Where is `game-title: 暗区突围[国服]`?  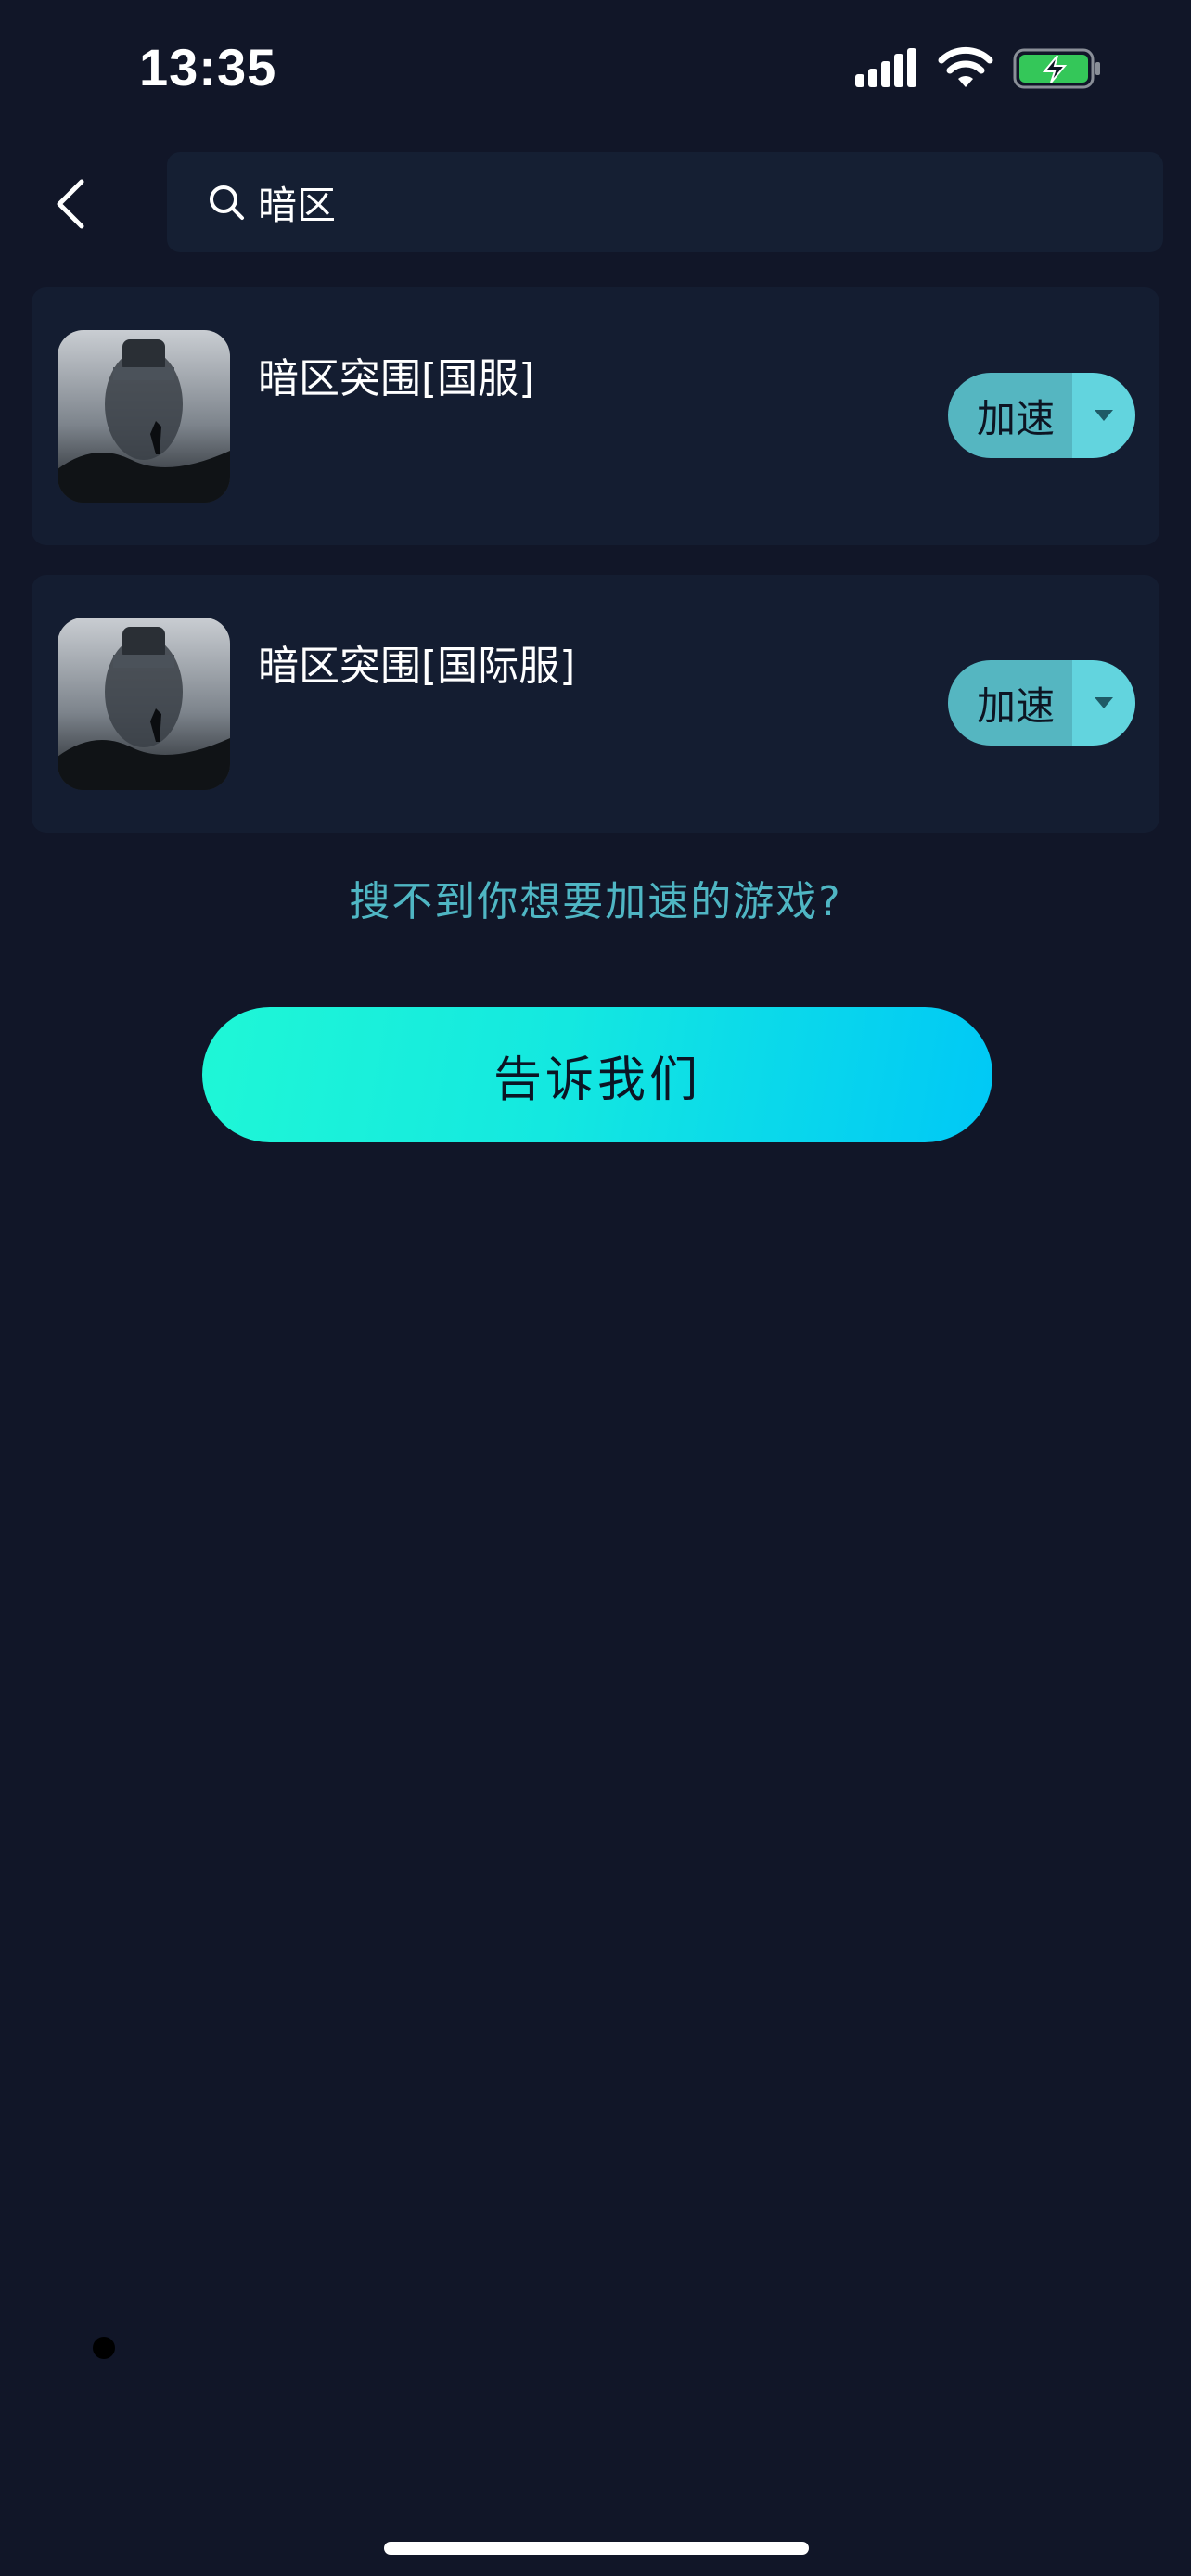 game-title: 暗区突围[国服] is located at coordinates (396, 378).